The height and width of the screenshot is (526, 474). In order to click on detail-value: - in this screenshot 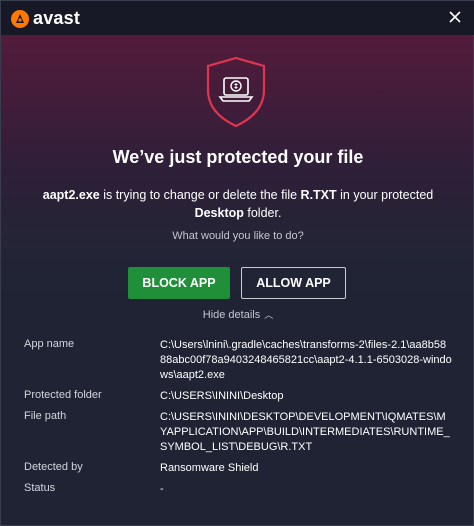, I will do `click(162, 489)`.